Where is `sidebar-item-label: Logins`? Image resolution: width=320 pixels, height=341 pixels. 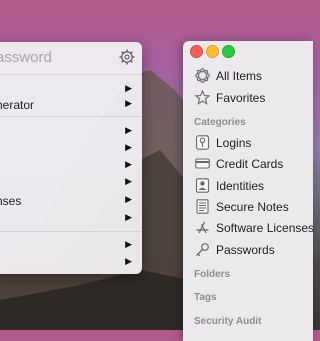 sidebar-item-label: Logins is located at coordinates (234, 143).